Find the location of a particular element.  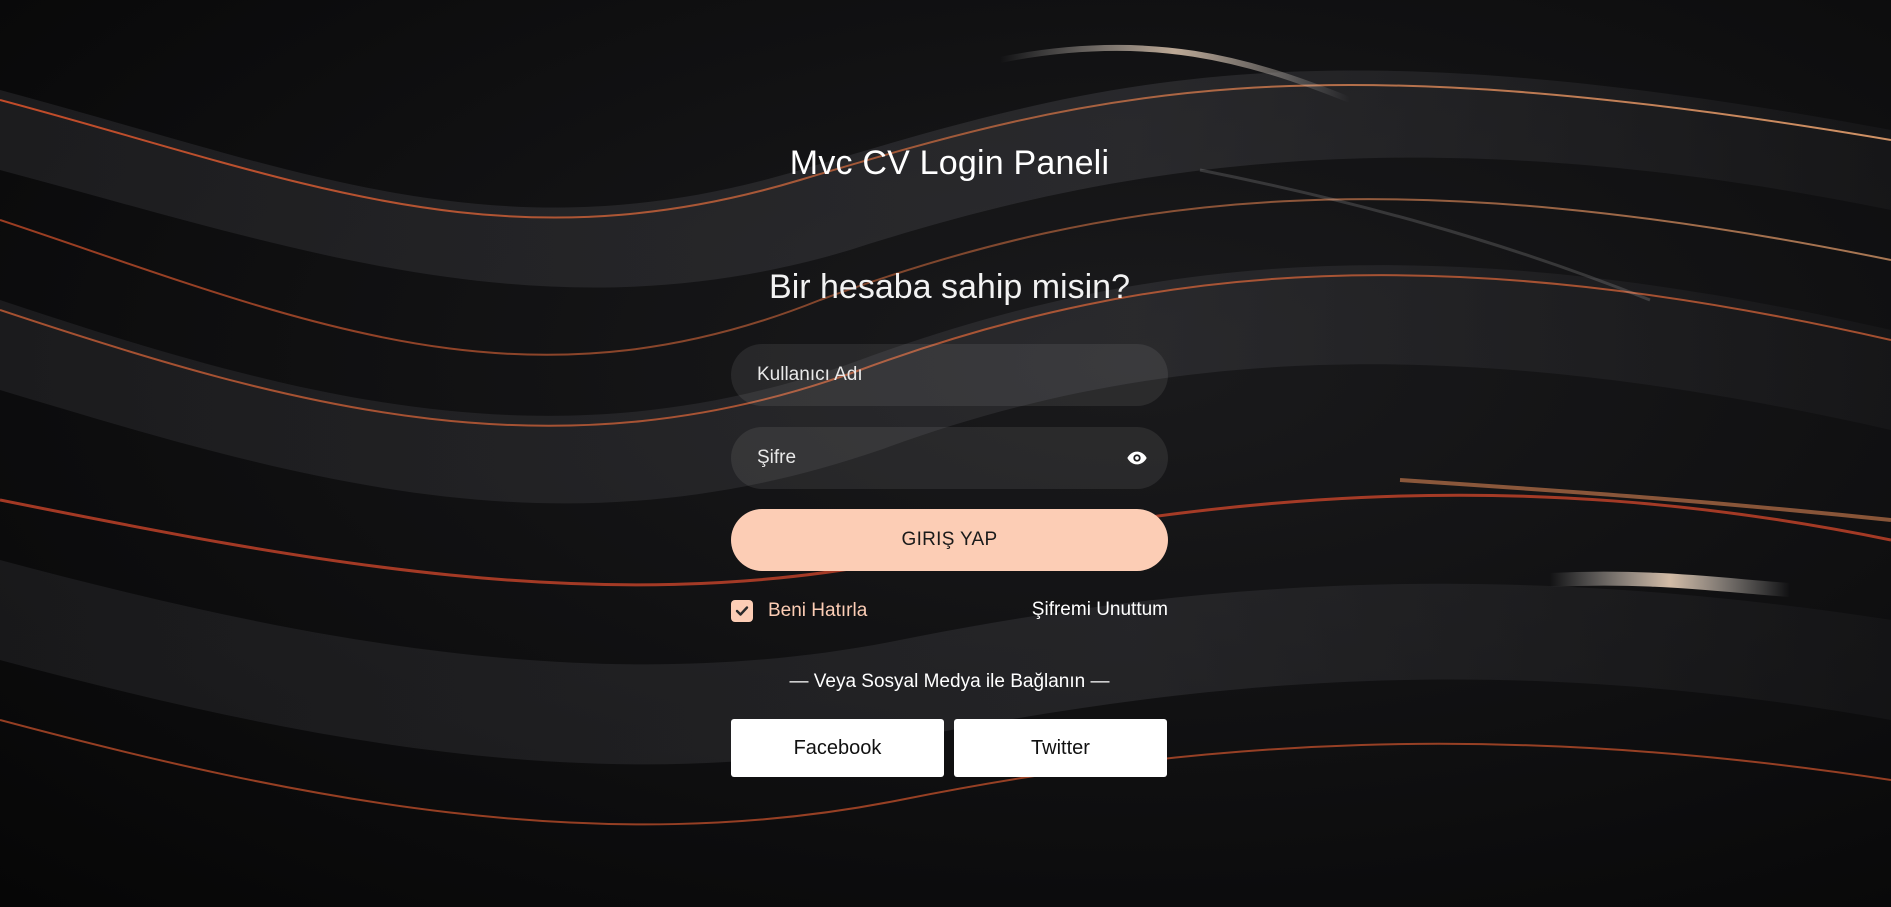

checkbox-checked-icon is located at coordinates (742, 611).